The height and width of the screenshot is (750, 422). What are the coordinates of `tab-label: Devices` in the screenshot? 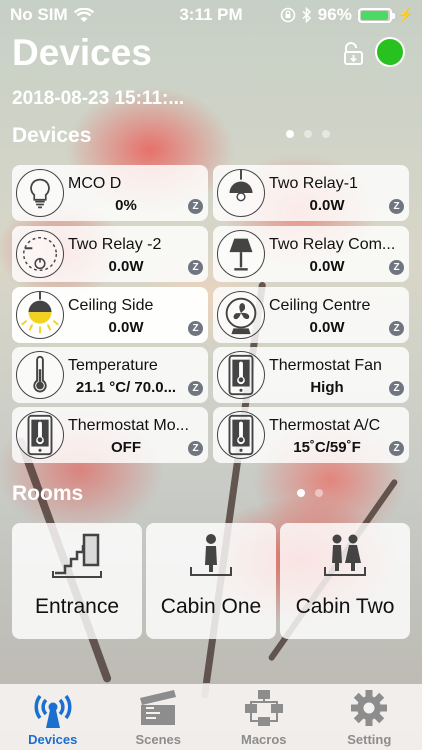 It's located at (53, 739).